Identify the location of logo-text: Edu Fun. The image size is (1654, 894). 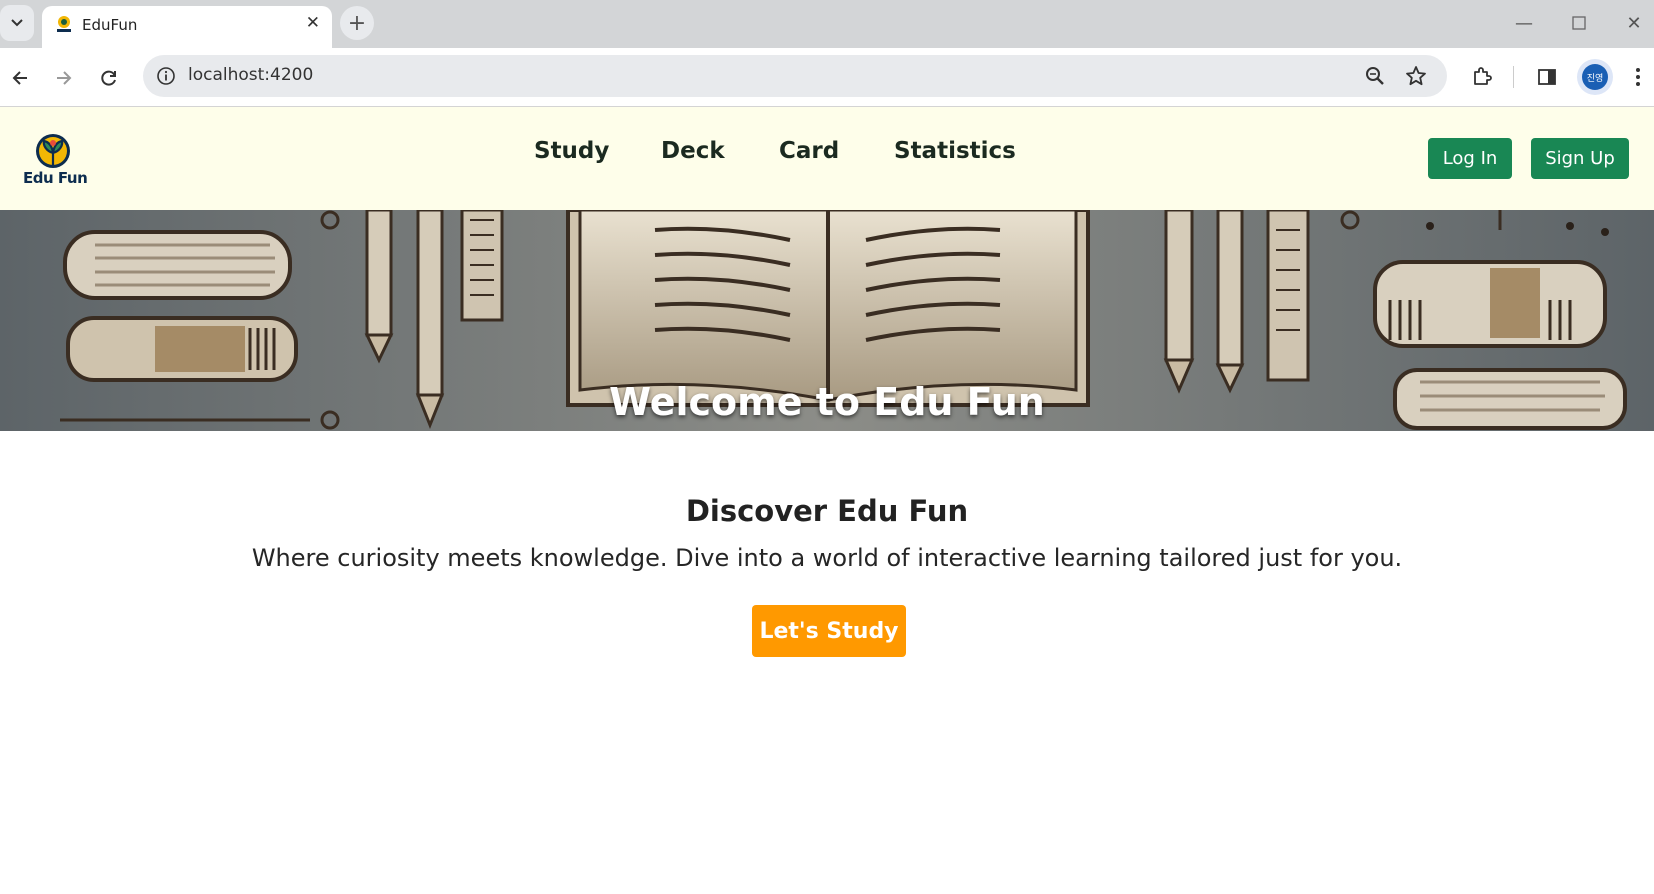
(55, 178).